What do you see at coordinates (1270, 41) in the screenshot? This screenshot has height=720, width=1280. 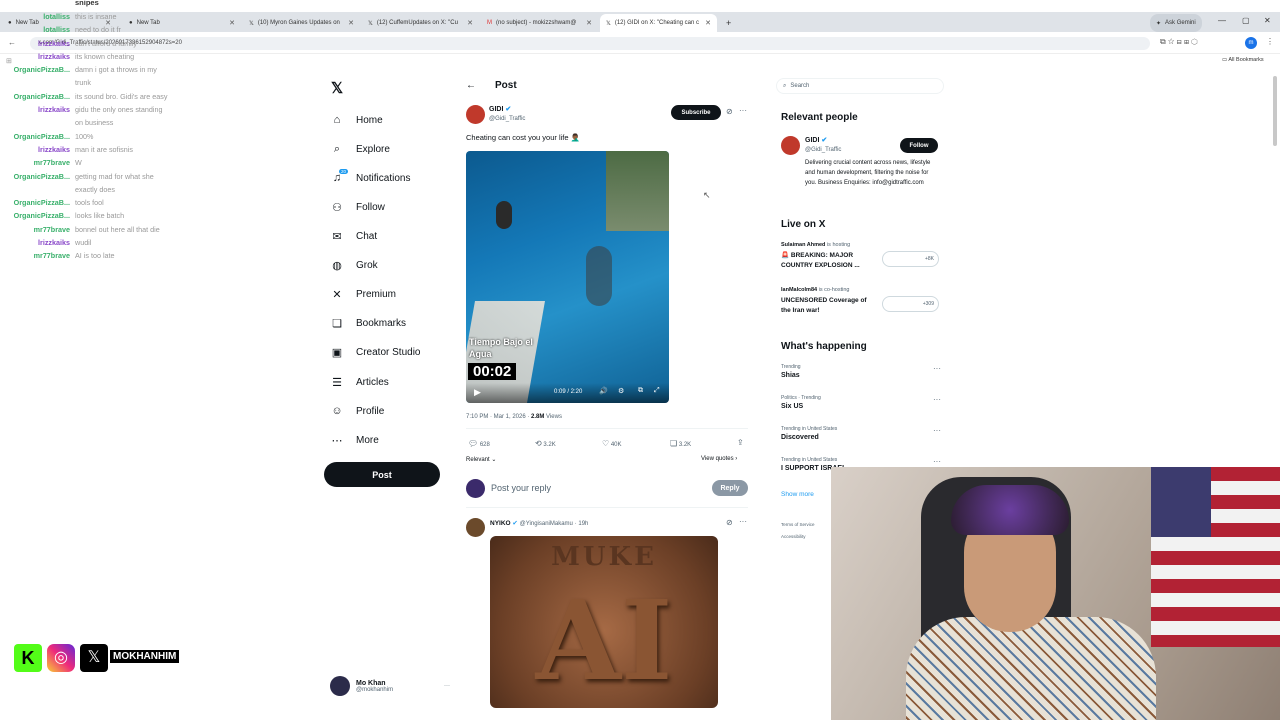 I see `menu-dots-icon: ⋮` at bounding box center [1270, 41].